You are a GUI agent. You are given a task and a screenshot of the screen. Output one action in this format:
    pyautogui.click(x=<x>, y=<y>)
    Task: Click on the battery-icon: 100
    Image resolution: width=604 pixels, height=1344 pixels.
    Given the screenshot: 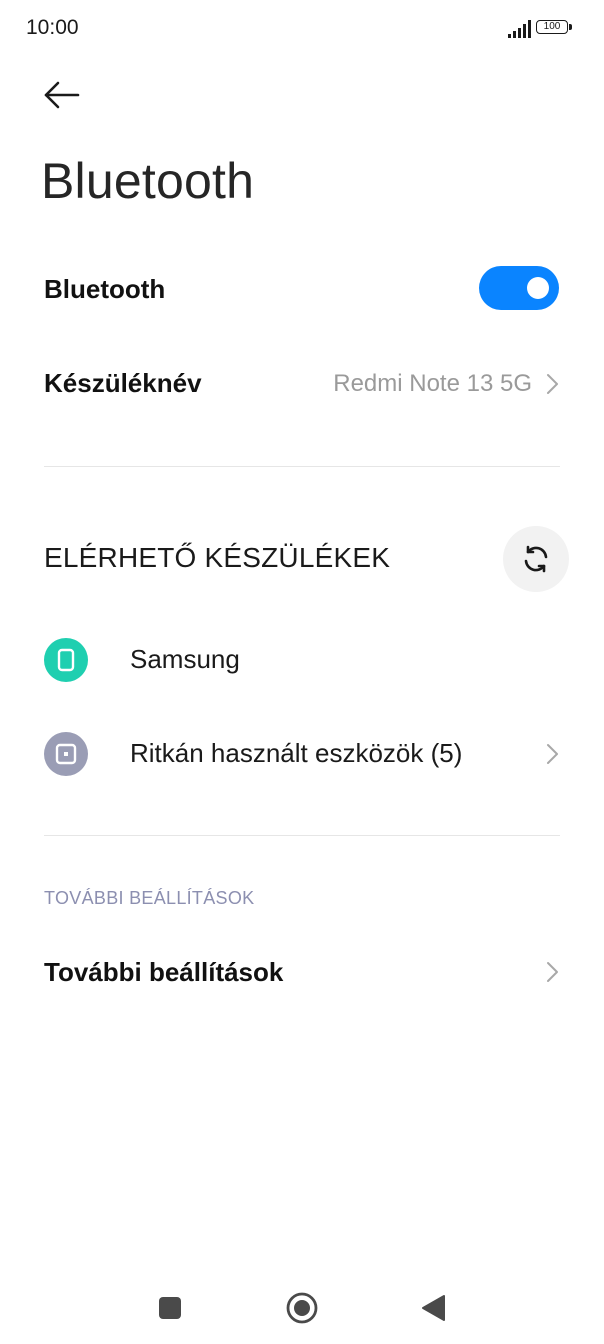 What is the action you would take?
    pyautogui.click(x=554, y=28)
    